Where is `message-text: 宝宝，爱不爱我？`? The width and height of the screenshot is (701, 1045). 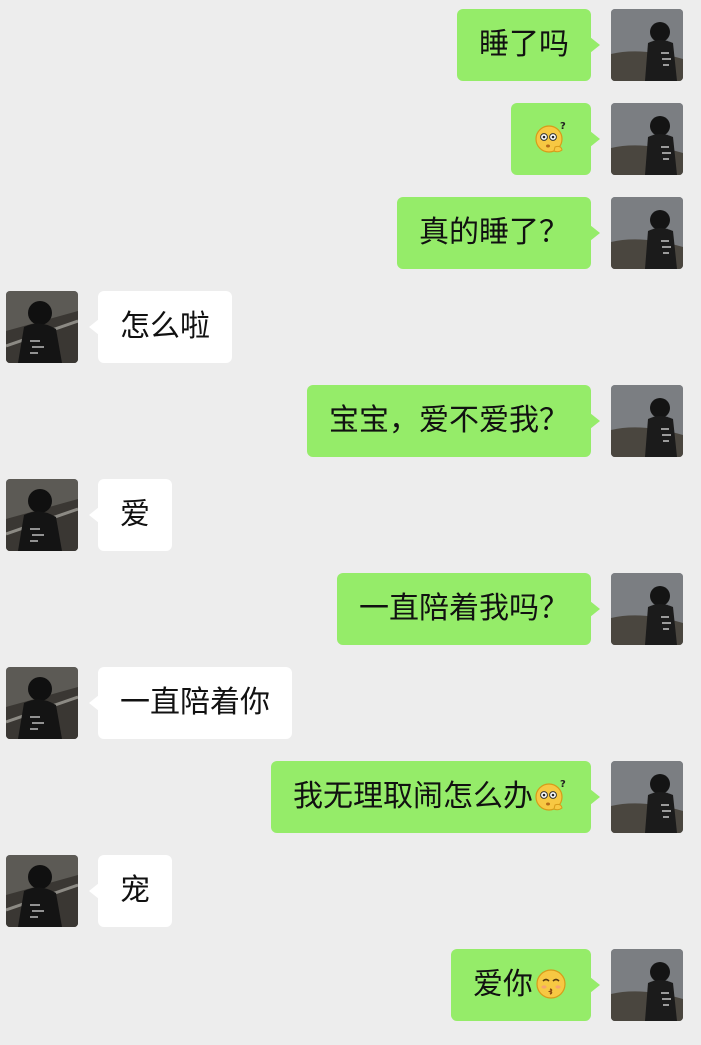
message-text: 宝宝，爱不爱我？ is located at coordinates (449, 420).